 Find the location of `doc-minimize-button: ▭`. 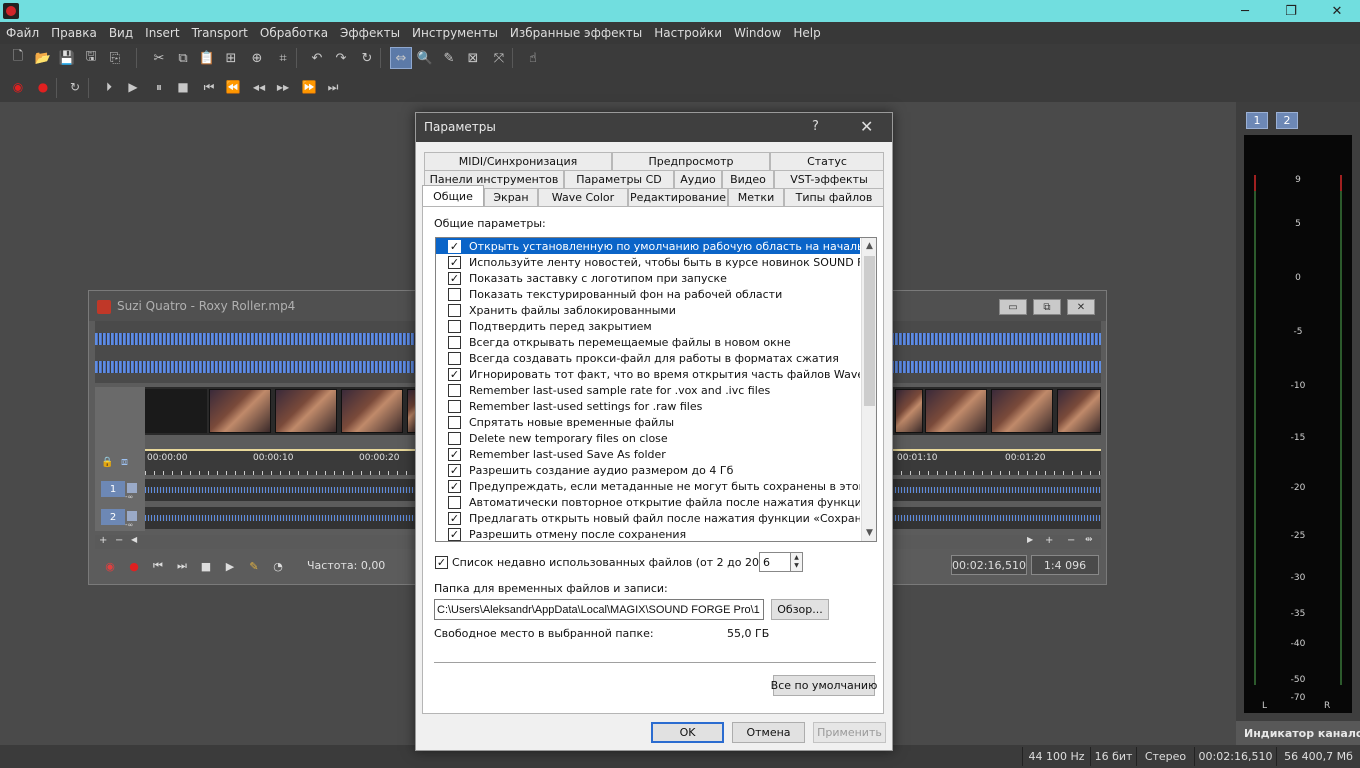

doc-minimize-button: ▭ is located at coordinates (1013, 307).